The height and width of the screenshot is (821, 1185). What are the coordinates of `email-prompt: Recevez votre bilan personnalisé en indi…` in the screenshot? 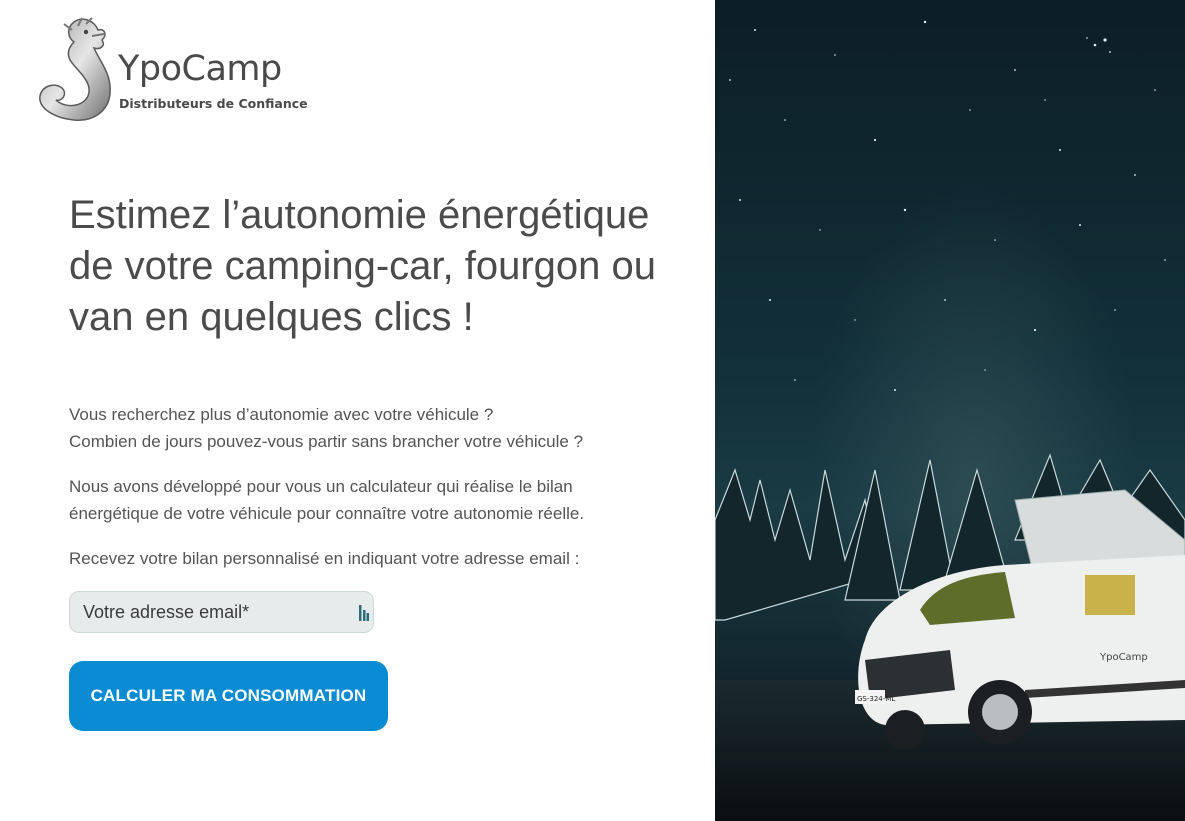 It's located at (324, 558).